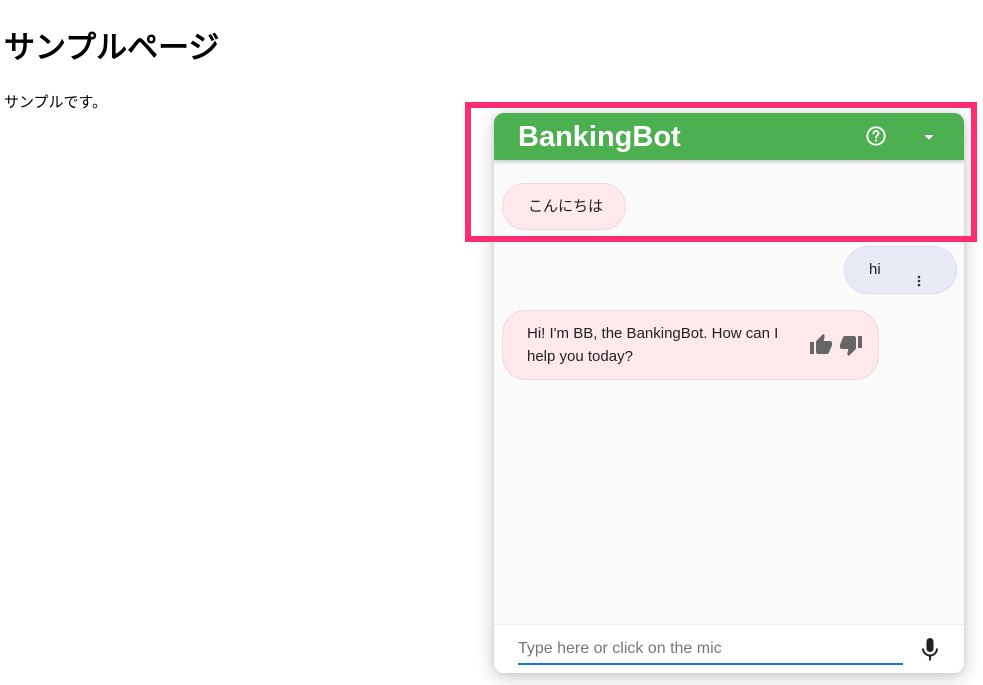 This screenshot has height=685, width=983. What do you see at coordinates (930, 650) in the screenshot?
I see `microphone-icon` at bounding box center [930, 650].